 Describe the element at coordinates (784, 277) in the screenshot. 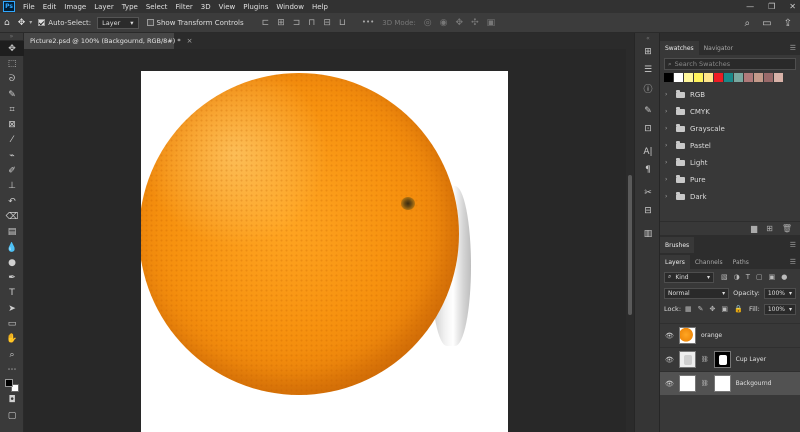

I see `filter-toggle-icon: ●` at that location.